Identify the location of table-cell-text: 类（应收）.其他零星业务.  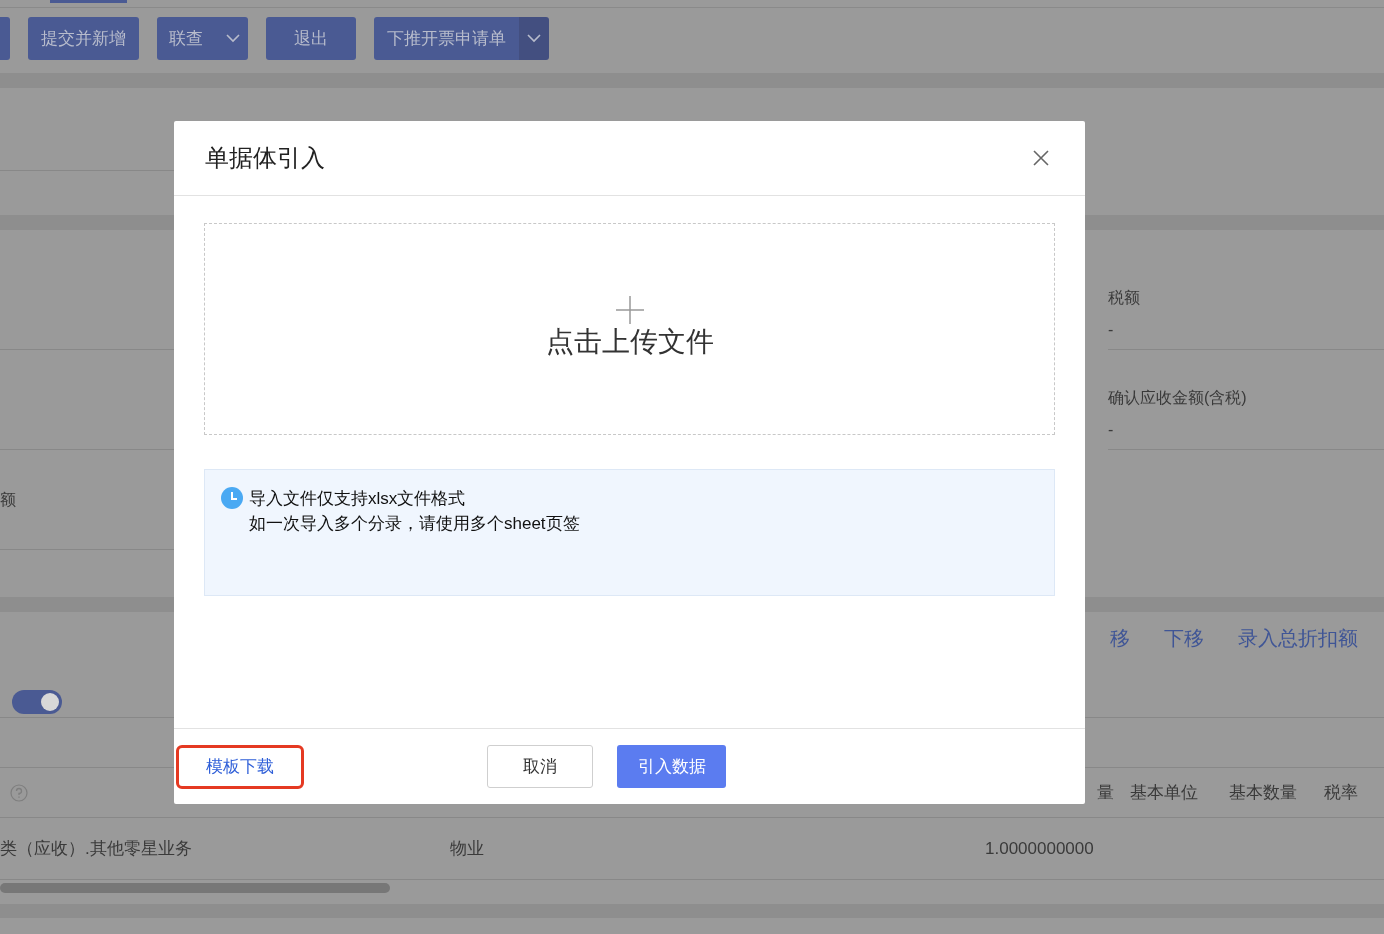
(96, 848).